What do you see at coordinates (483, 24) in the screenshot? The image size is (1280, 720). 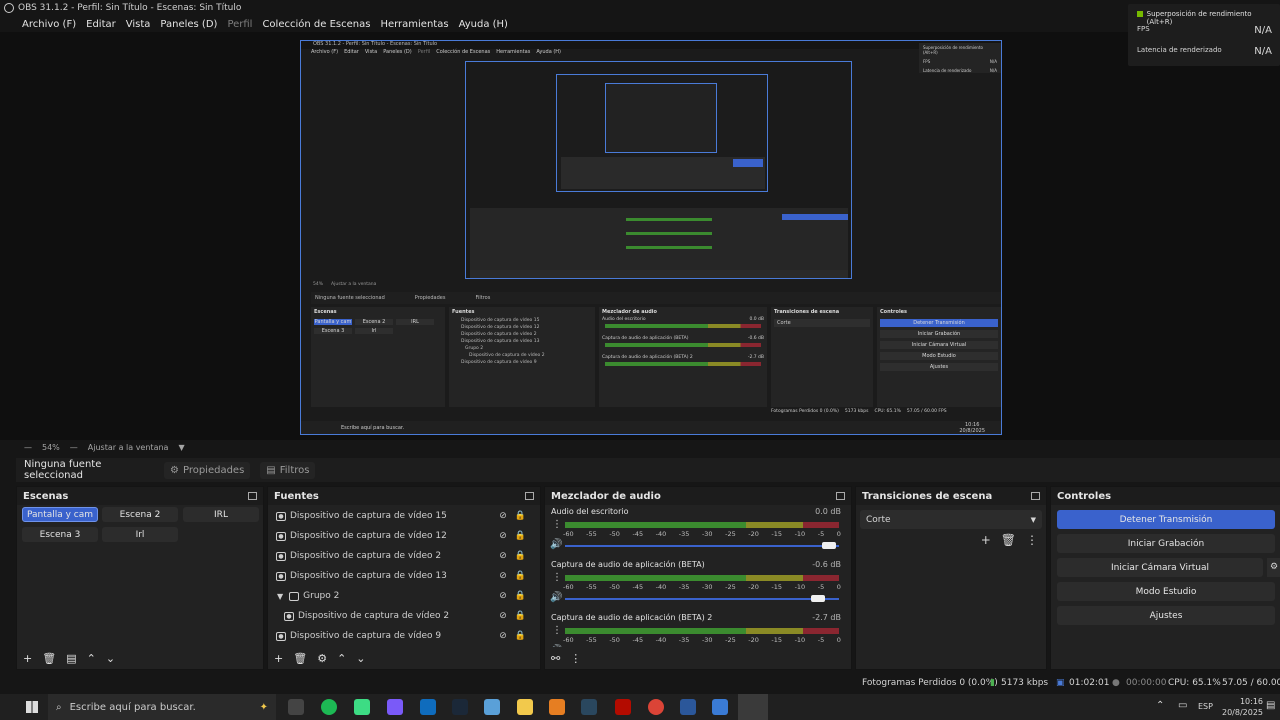 I see `menu-ayuda: Ayuda (H)` at bounding box center [483, 24].